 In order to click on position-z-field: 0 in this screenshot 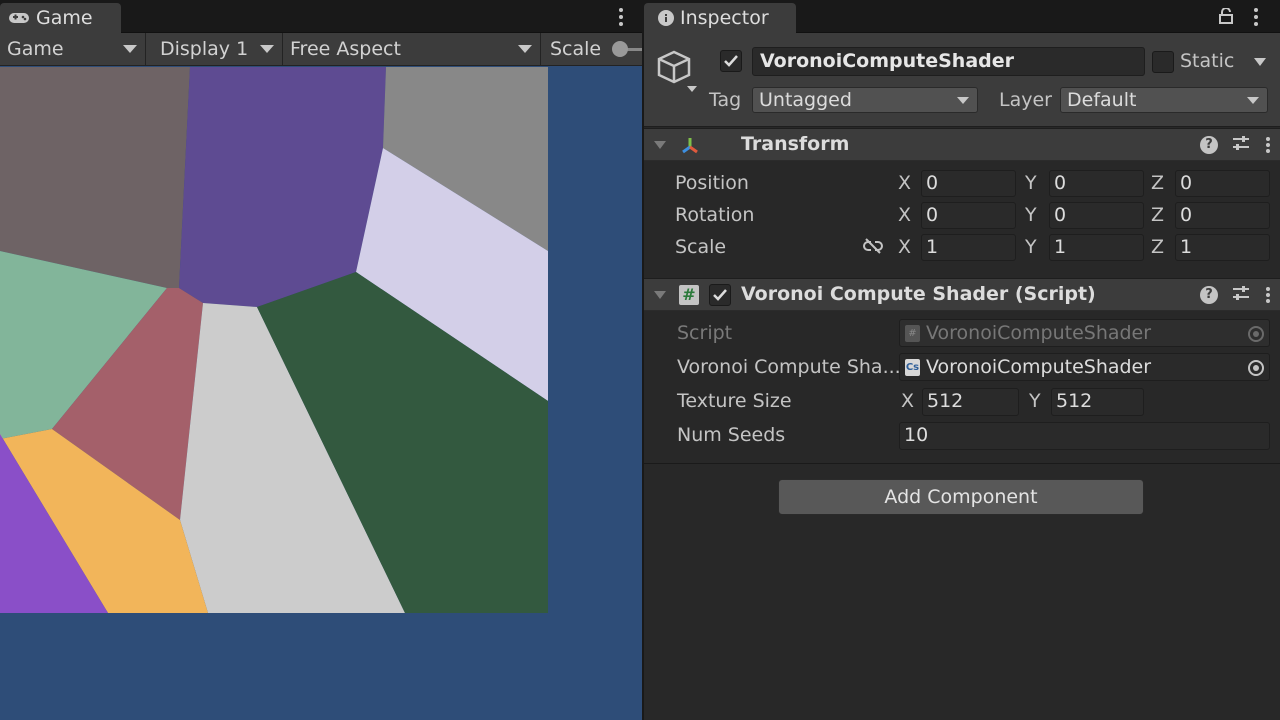, I will do `click(1222, 183)`.